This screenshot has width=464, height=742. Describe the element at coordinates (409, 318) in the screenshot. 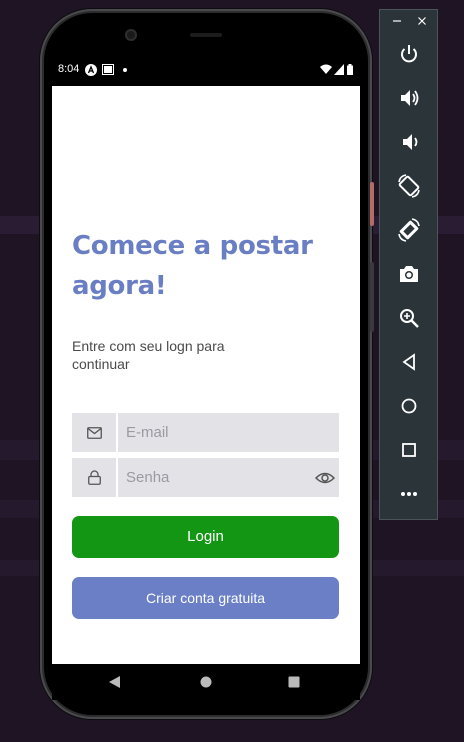

I see `zoom-icon` at that location.